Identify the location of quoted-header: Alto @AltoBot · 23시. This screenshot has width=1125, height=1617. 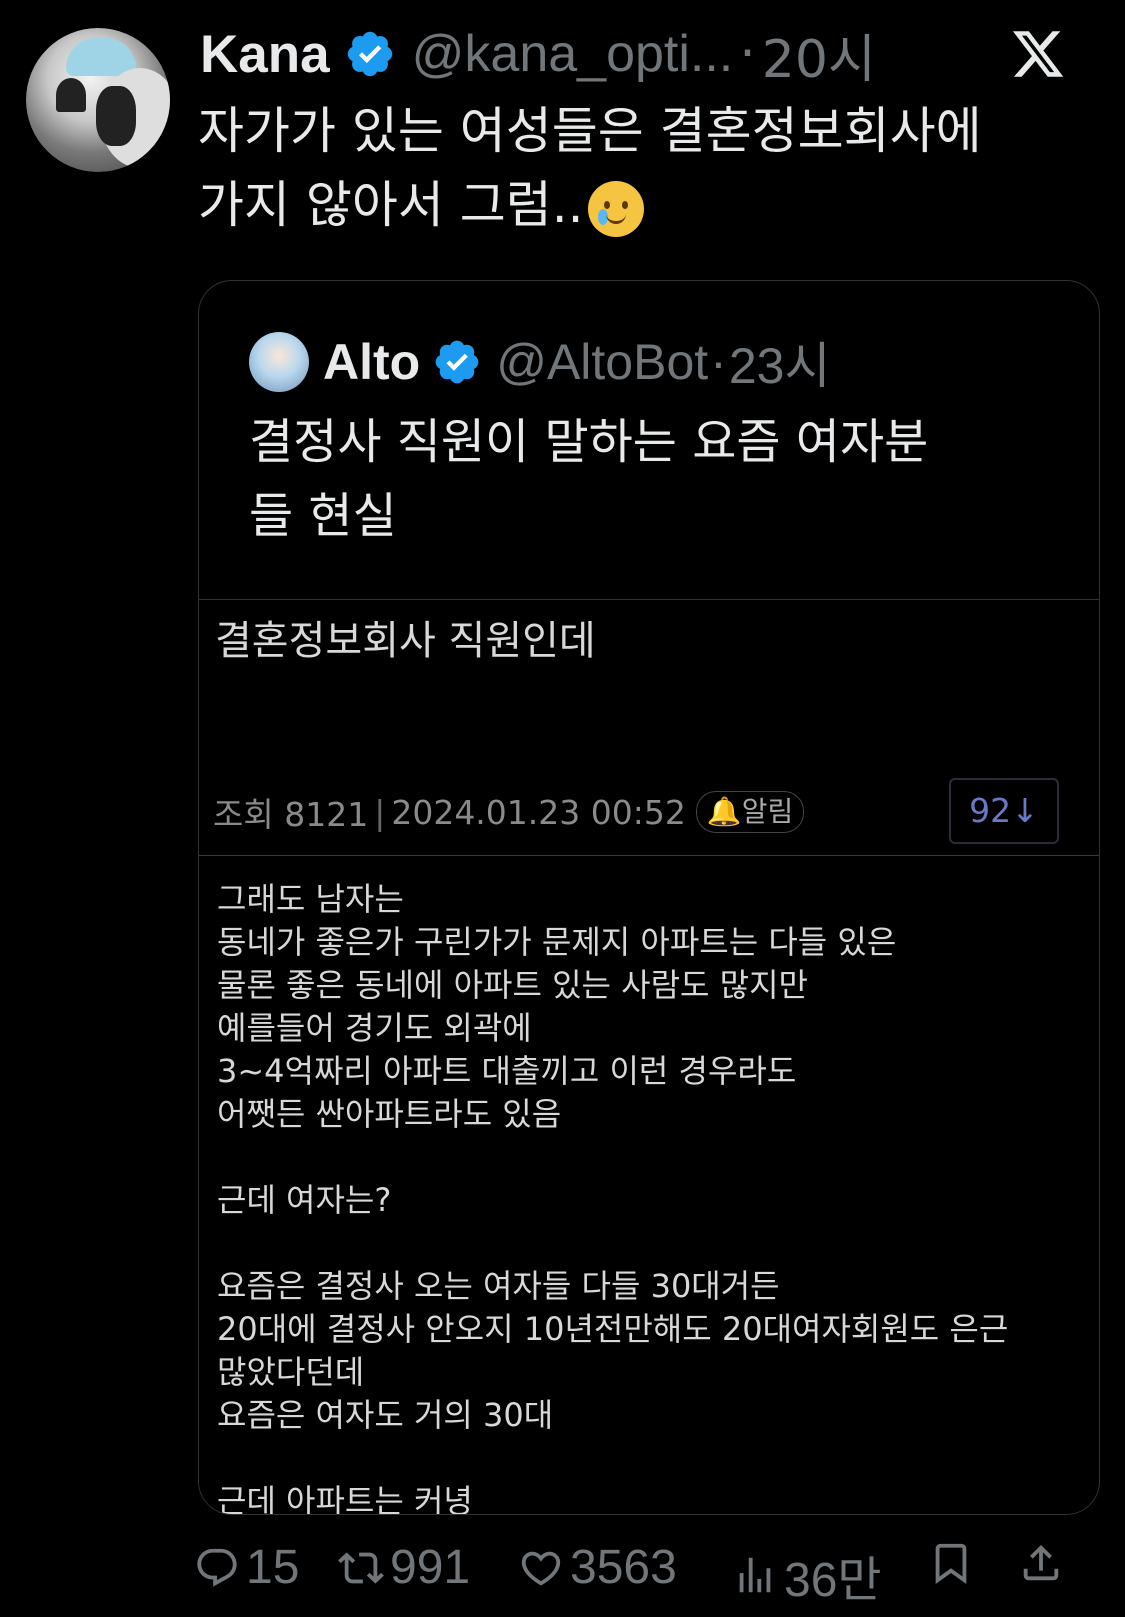
(539, 362).